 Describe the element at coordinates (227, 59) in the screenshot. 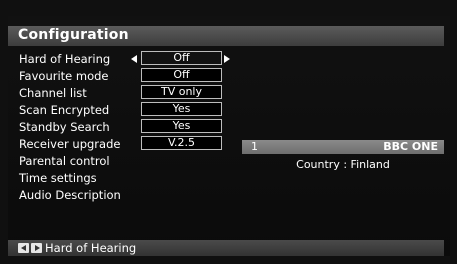

I see `right-arrow-icon` at that location.